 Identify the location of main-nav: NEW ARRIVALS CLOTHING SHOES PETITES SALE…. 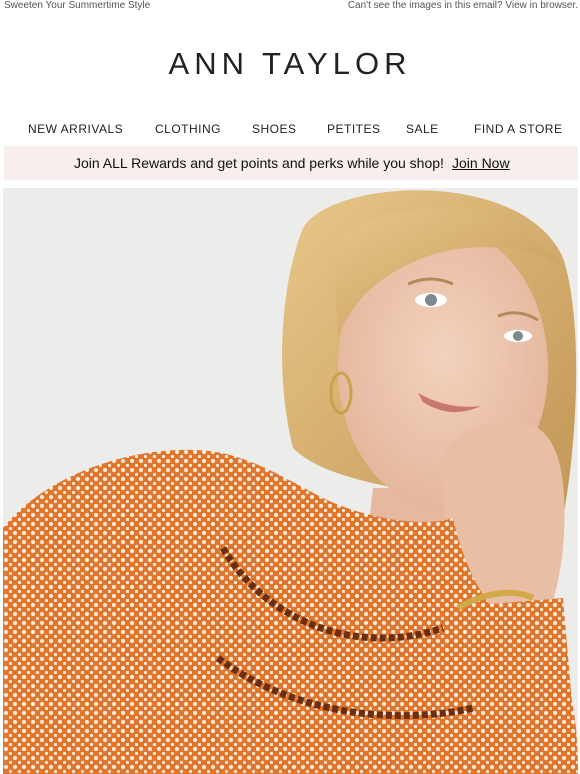
(290, 130).